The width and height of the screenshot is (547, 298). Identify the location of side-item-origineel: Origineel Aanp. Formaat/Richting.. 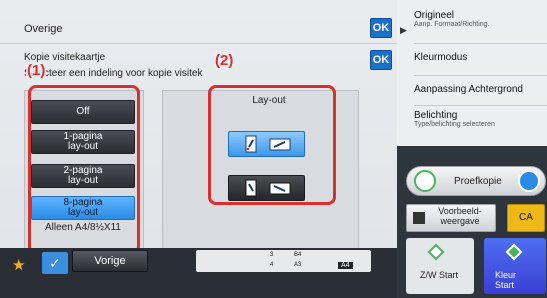
(480, 27).